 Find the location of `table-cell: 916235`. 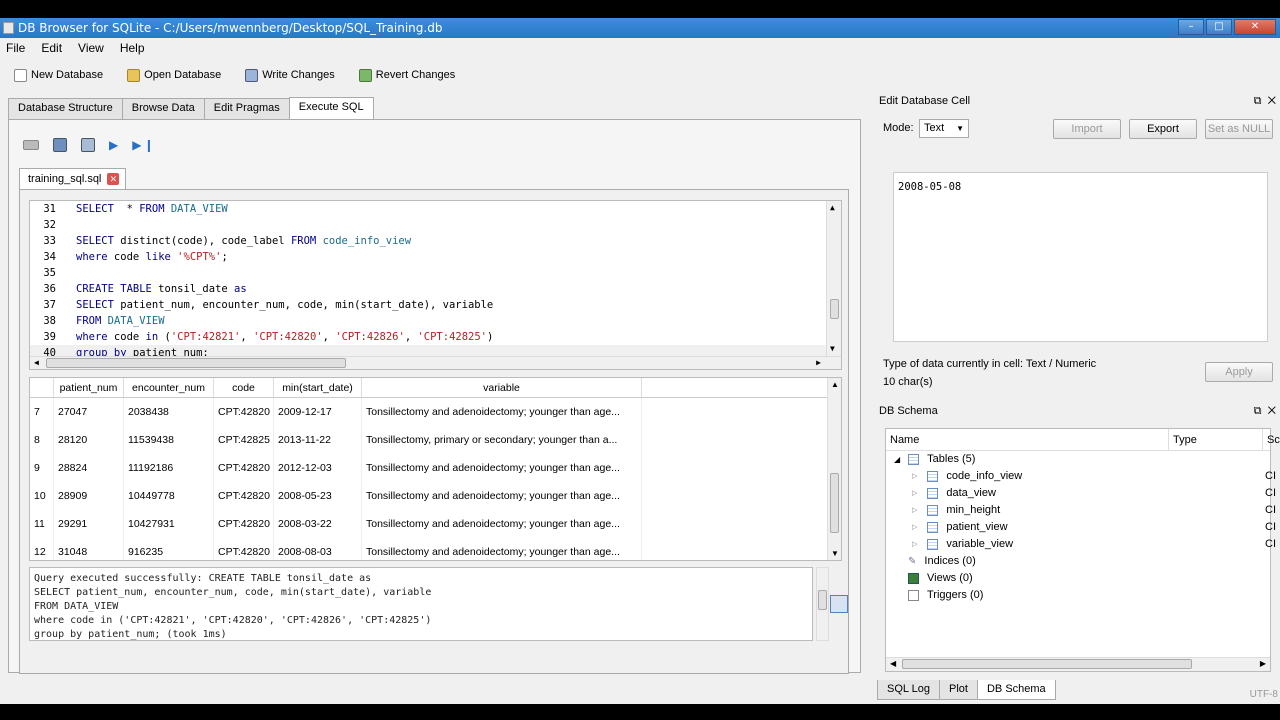

table-cell: 916235 is located at coordinates (169, 549).